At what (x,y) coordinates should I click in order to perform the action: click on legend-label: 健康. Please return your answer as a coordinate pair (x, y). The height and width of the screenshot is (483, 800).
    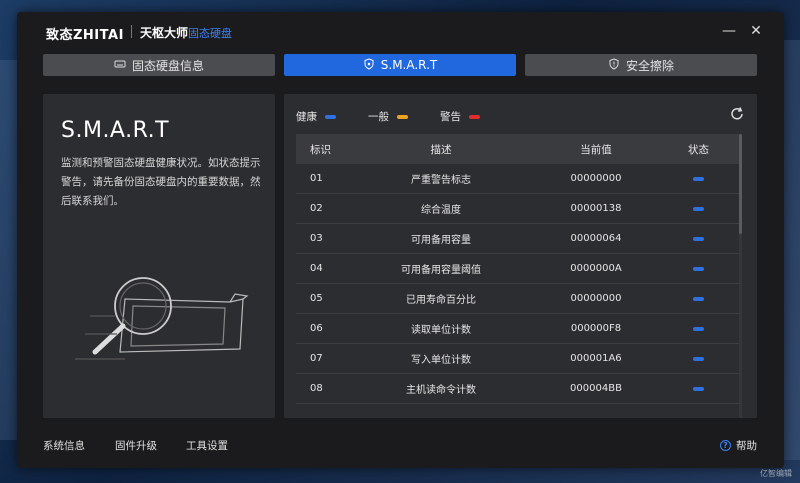
    Looking at the image, I should click on (306, 117).